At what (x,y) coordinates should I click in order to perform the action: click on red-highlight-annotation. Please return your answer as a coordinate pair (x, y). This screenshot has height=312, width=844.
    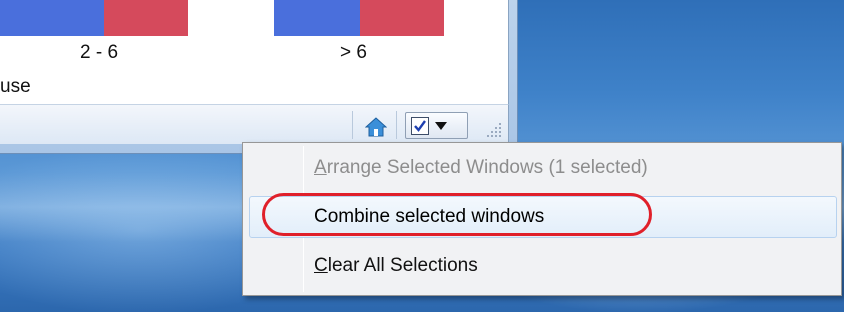
    Looking at the image, I should click on (457, 214).